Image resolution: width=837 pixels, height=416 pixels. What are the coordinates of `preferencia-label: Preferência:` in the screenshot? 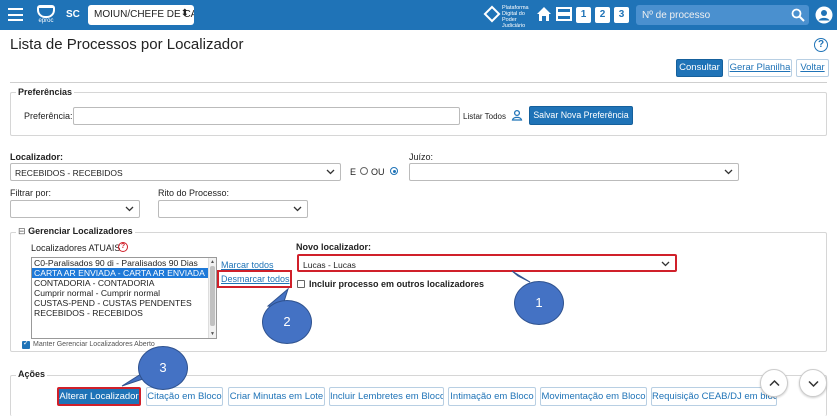 It's located at (48, 116).